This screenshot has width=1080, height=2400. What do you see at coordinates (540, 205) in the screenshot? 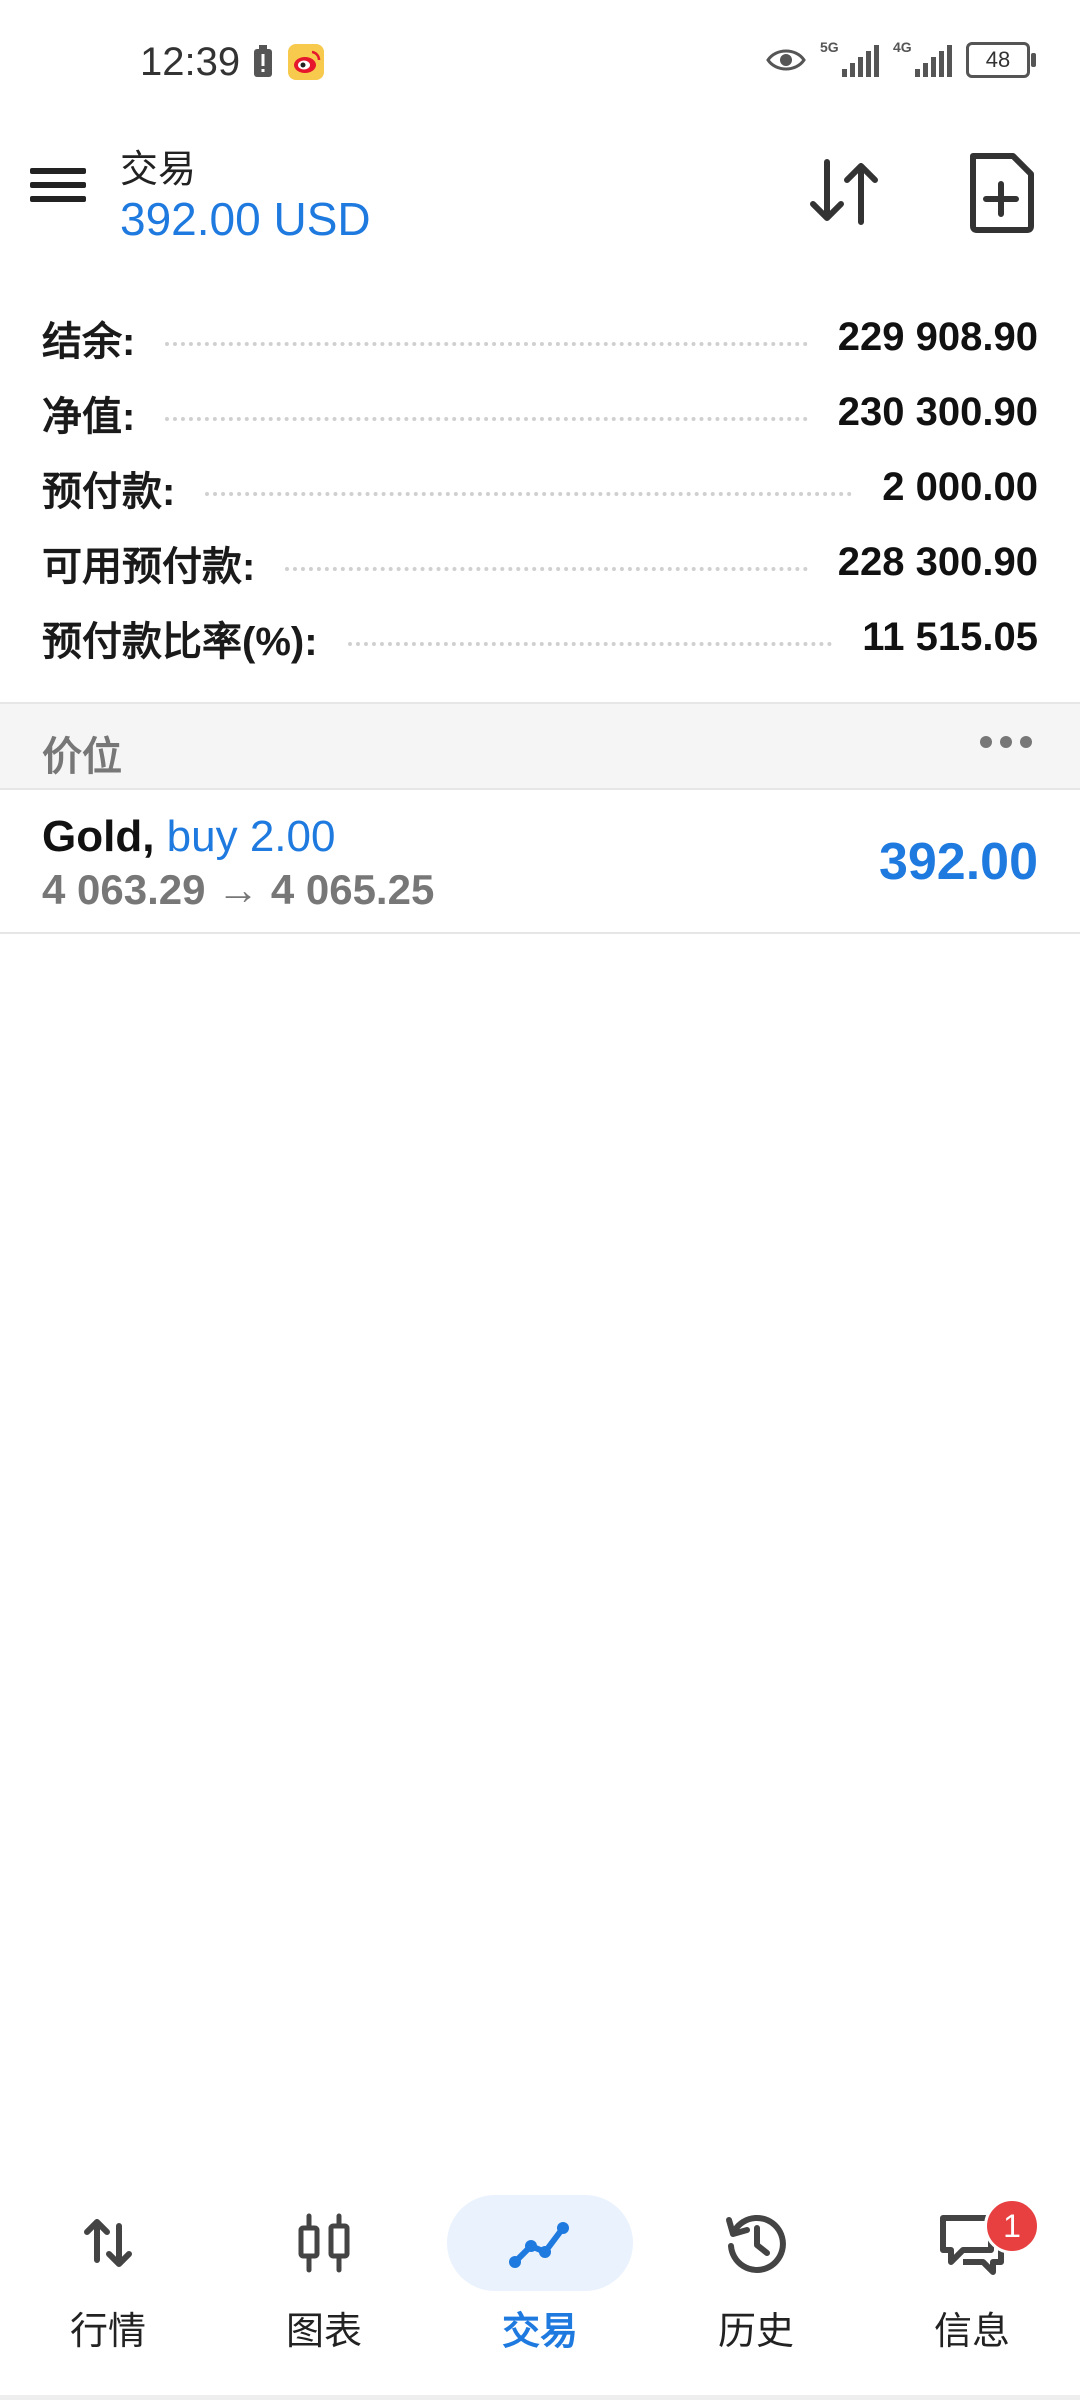
I see `app-header: 交易 392.00 USD` at bounding box center [540, 205].